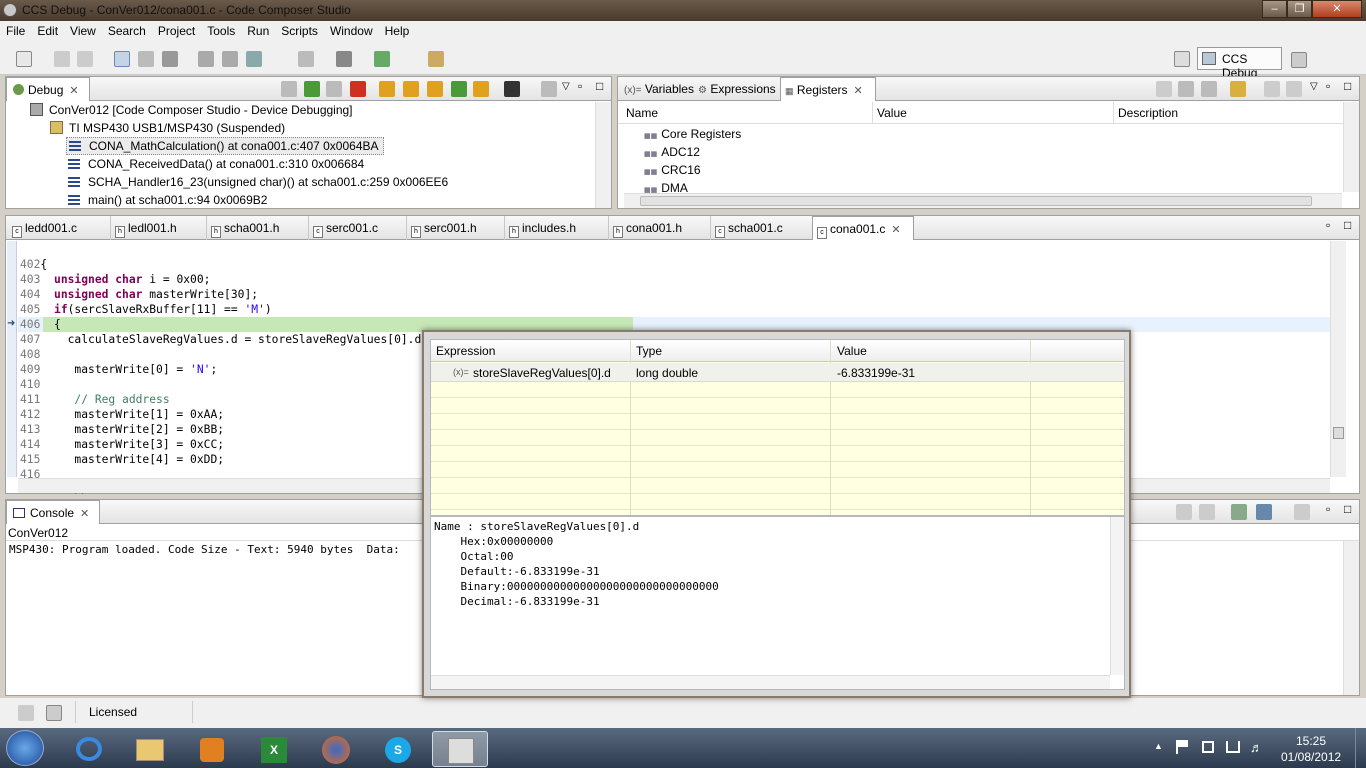 The image size is (1366, 768). Describe the element at coordinates (212, 749) in the screenshot. I see `media-player-icon` at that location.